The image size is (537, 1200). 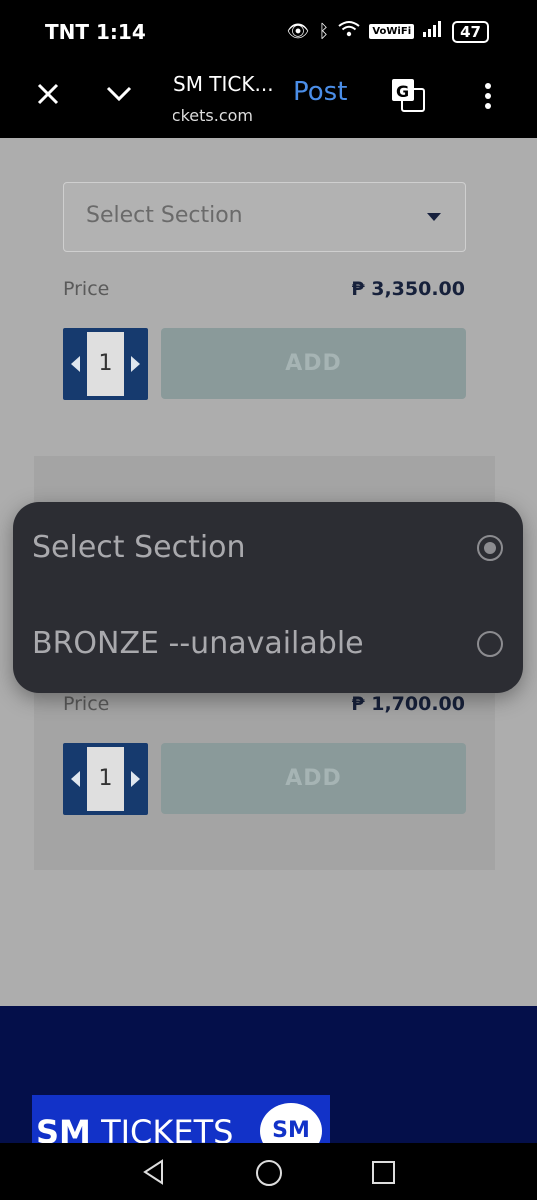 I want to click on back-icon, so click(x=154, y=1172).